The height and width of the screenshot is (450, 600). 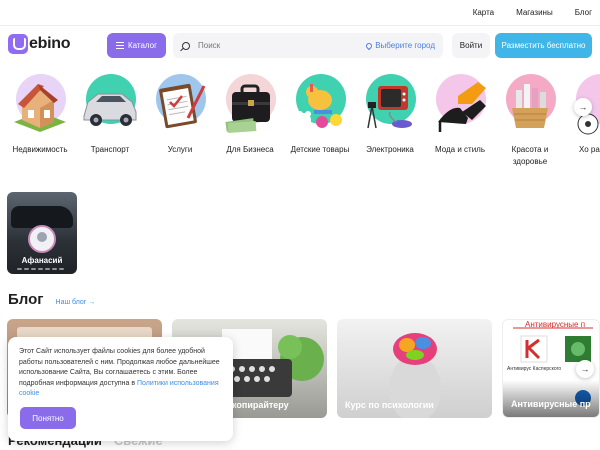 What do you see at coordinates (260, 405) in the screenshot?
I see `blog-card-caption: копирайтеру` at bounding box center [260, 405].